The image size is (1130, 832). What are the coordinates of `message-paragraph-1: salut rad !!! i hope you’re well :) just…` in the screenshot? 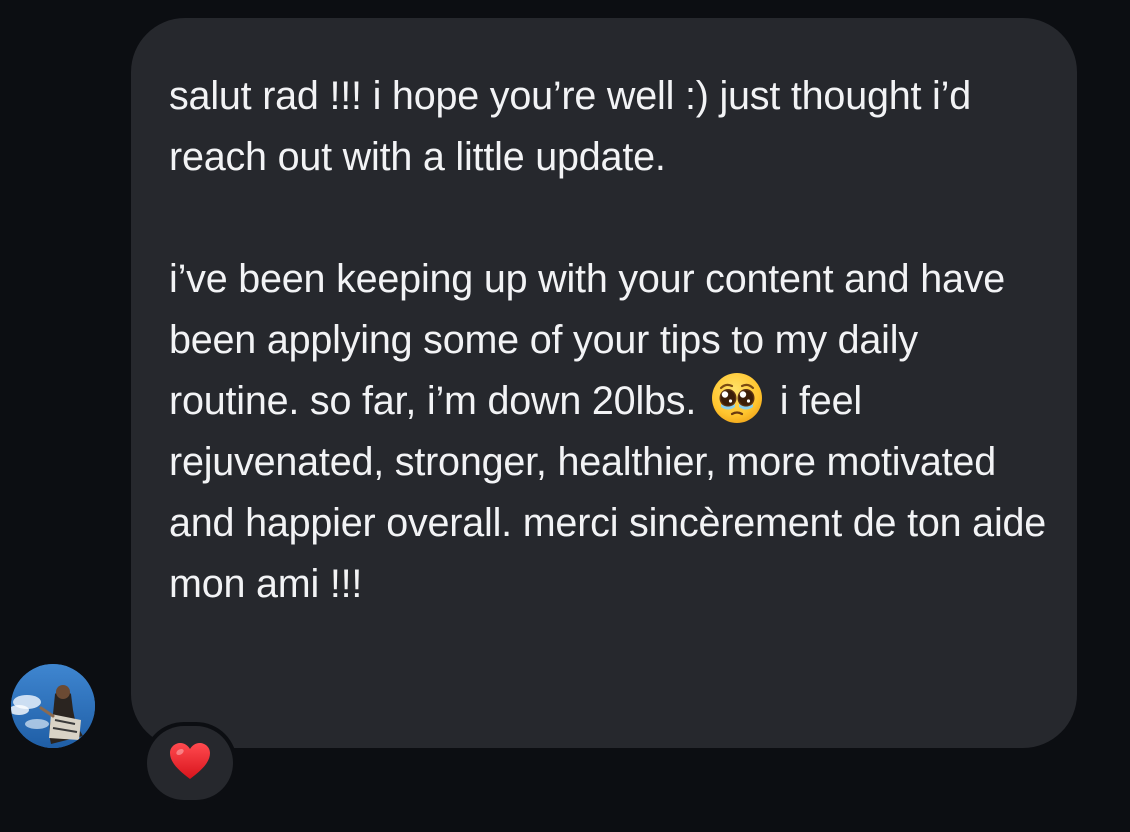 It's located at (570, 126).